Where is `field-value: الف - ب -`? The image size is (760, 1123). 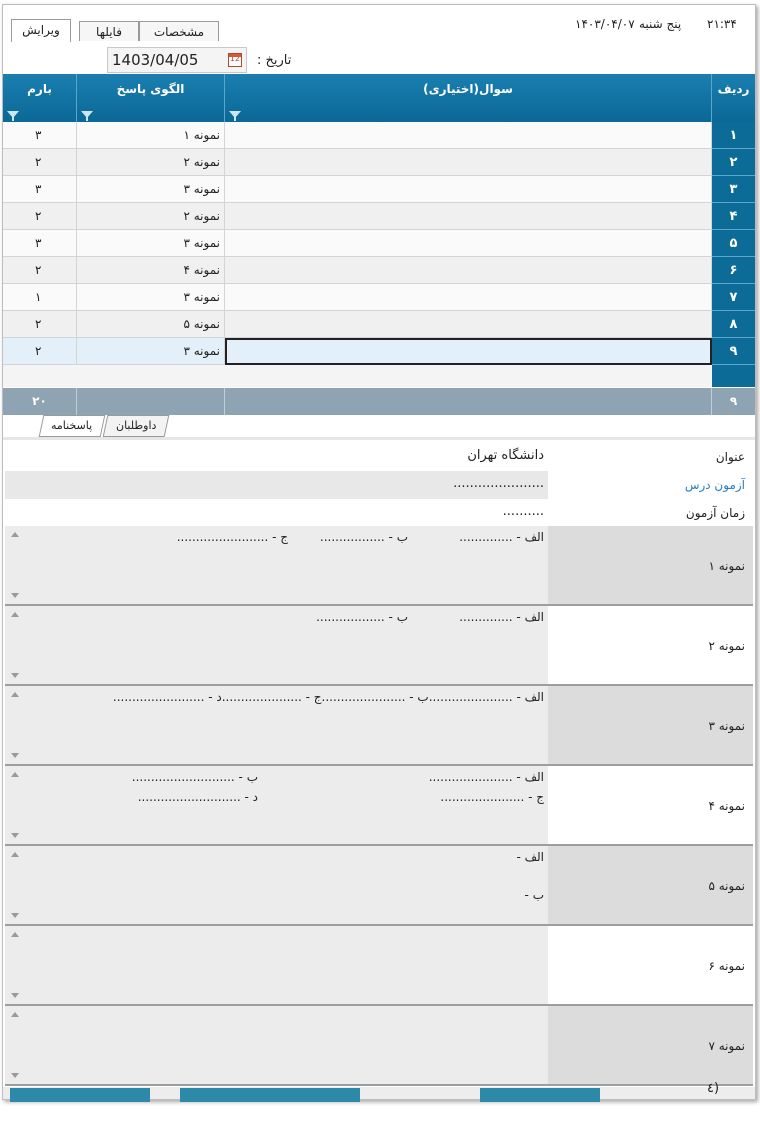
field-value: الف - ب - is located at coordinates (276, 885).